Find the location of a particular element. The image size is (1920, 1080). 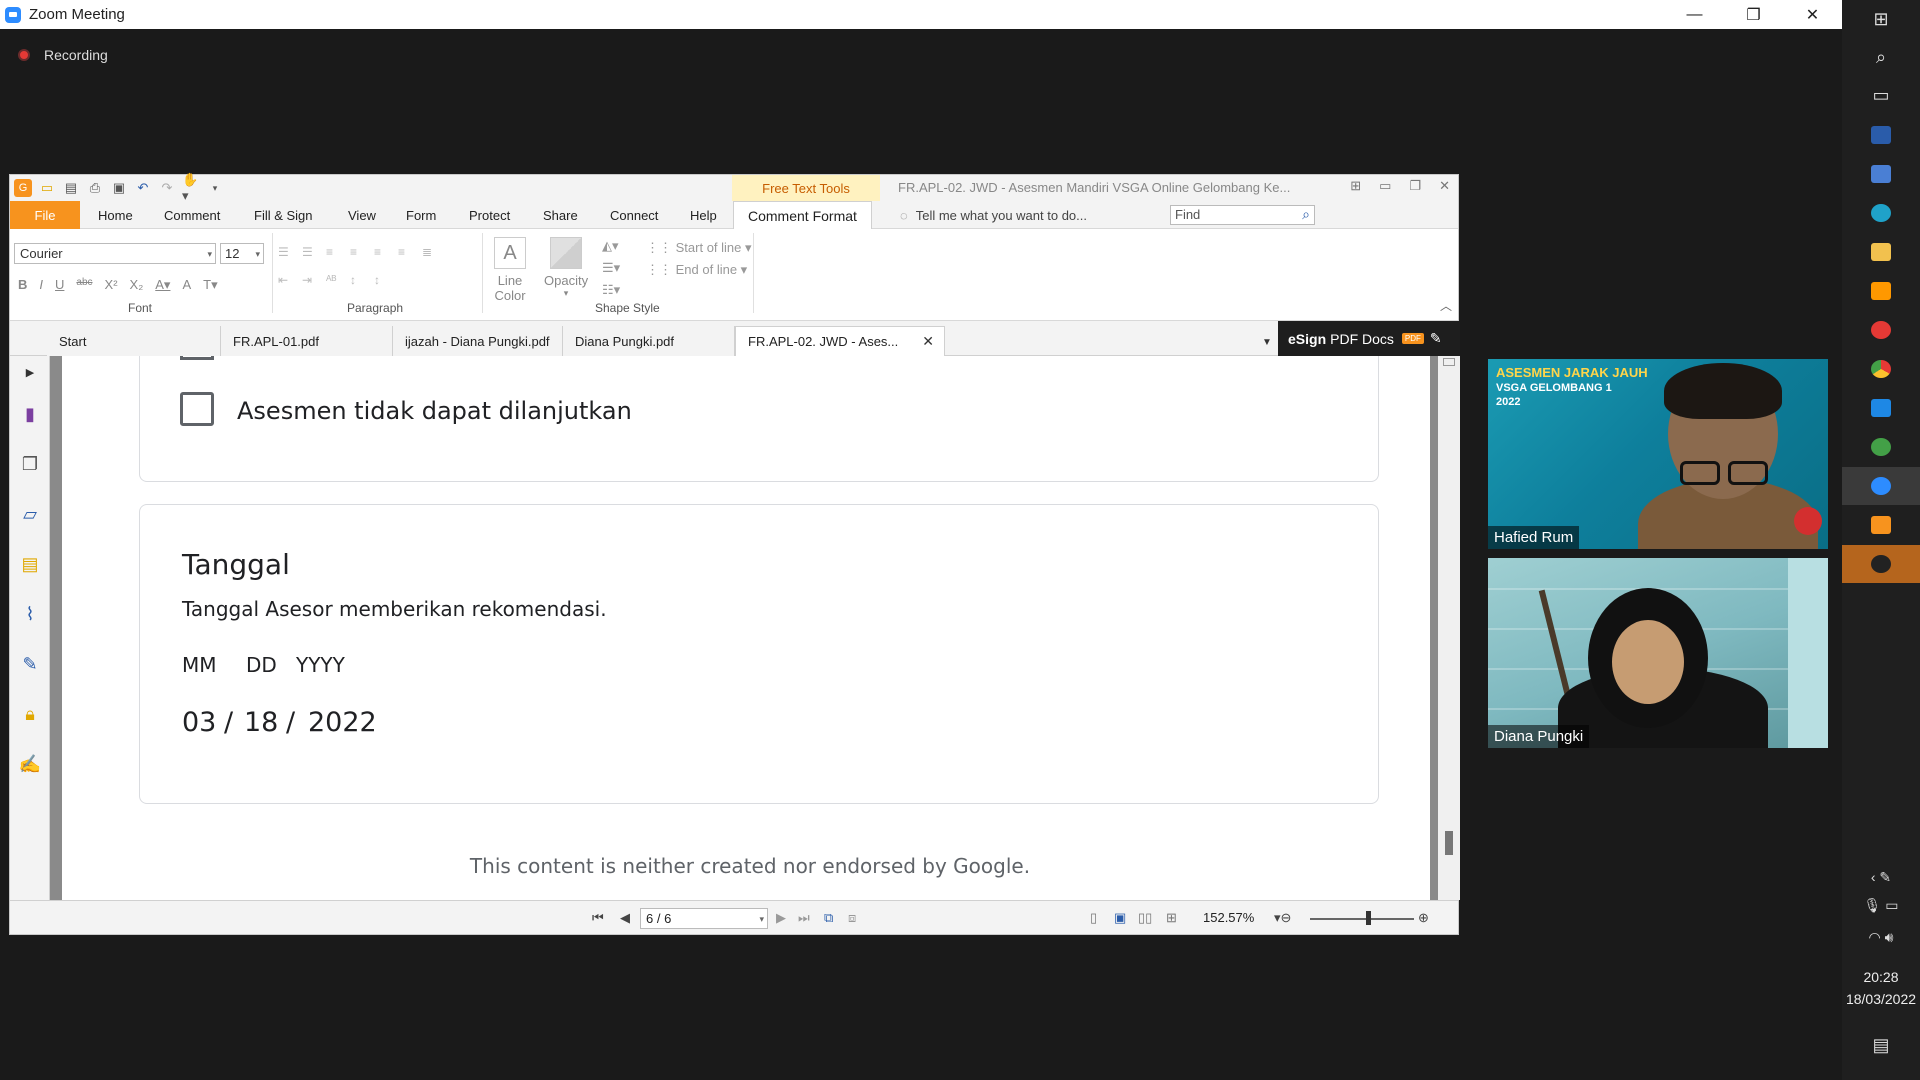

font-size-down-icon: A is located at coordinates (186, 285).